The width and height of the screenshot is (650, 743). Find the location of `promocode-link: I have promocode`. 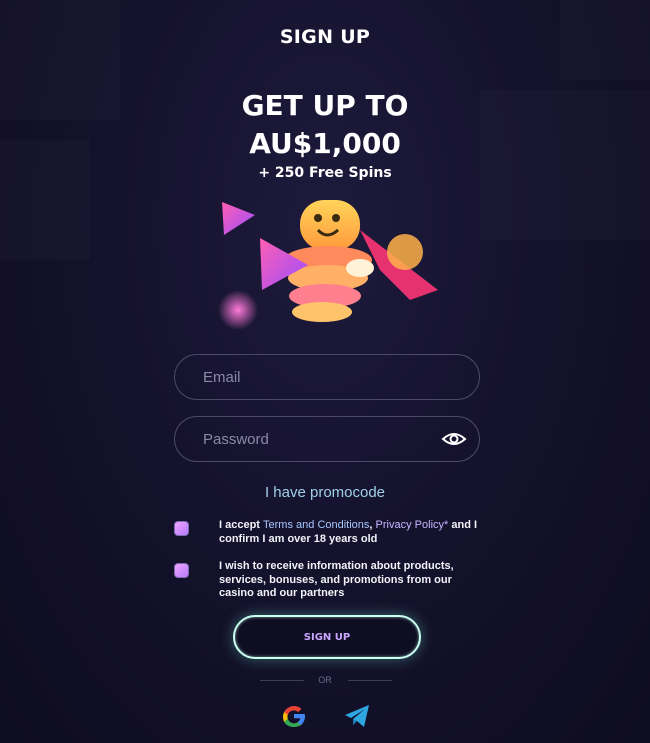

promocode-link: I have promocode is located at coordinates (325, 492).